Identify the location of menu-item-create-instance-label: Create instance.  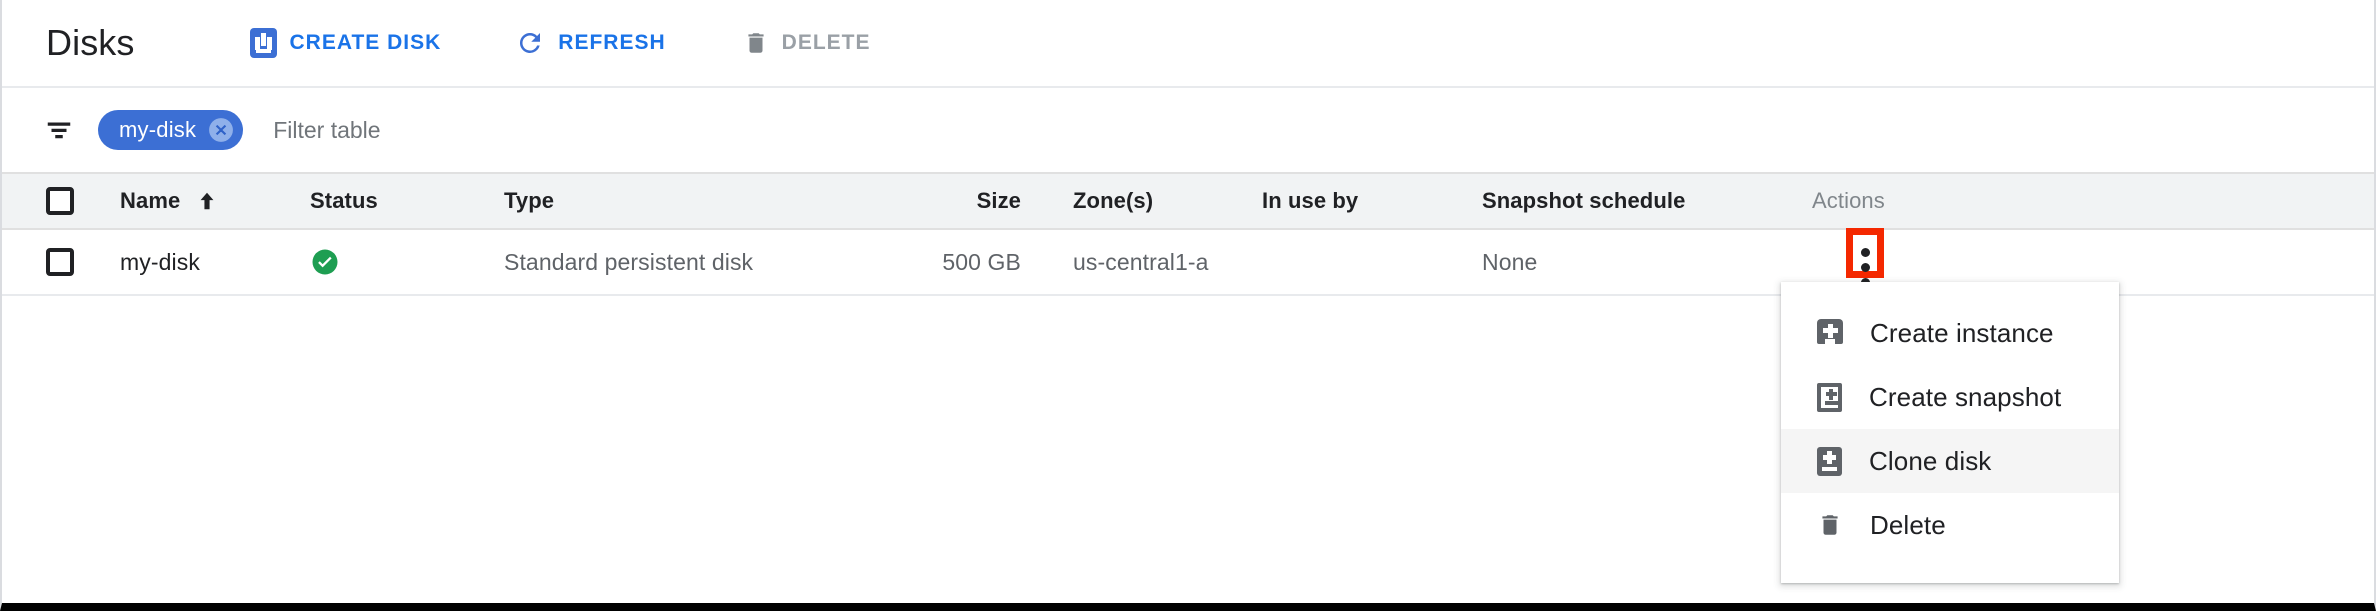
(1962, 332).